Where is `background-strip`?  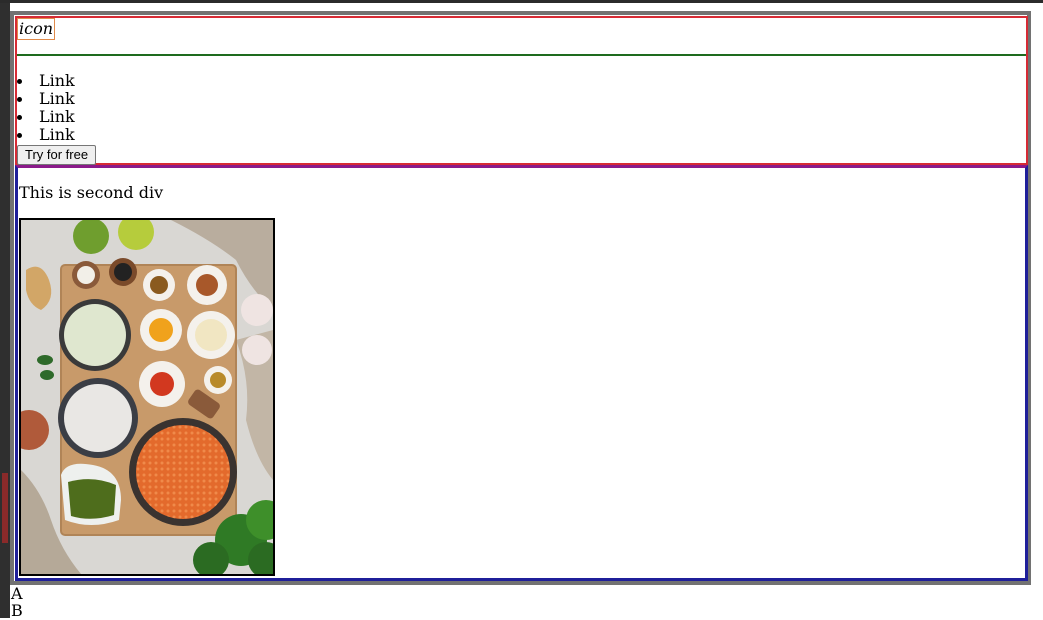
background-strip is located at coordinates (5, 508).